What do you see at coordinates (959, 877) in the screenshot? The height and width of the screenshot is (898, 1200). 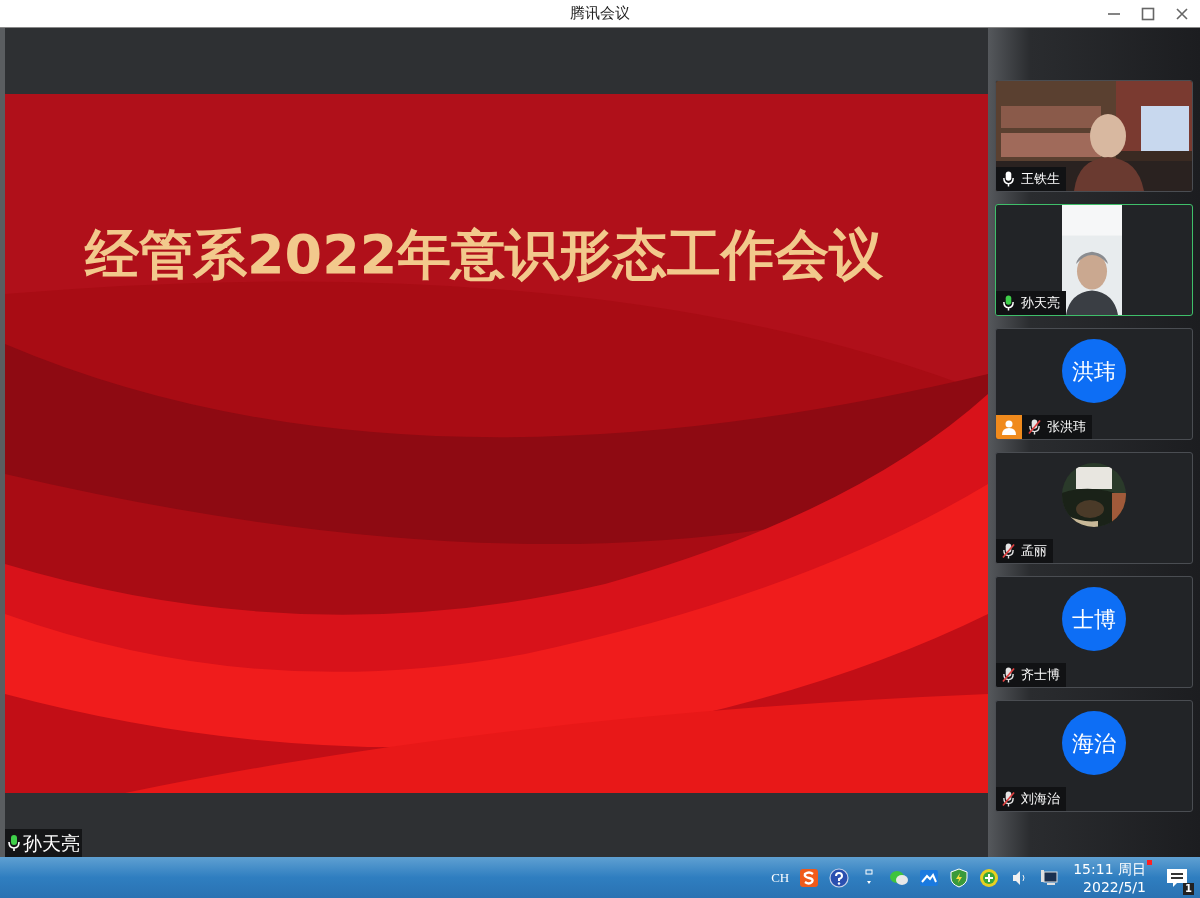 I see `shield-icon` at bounding box center [959, 877].